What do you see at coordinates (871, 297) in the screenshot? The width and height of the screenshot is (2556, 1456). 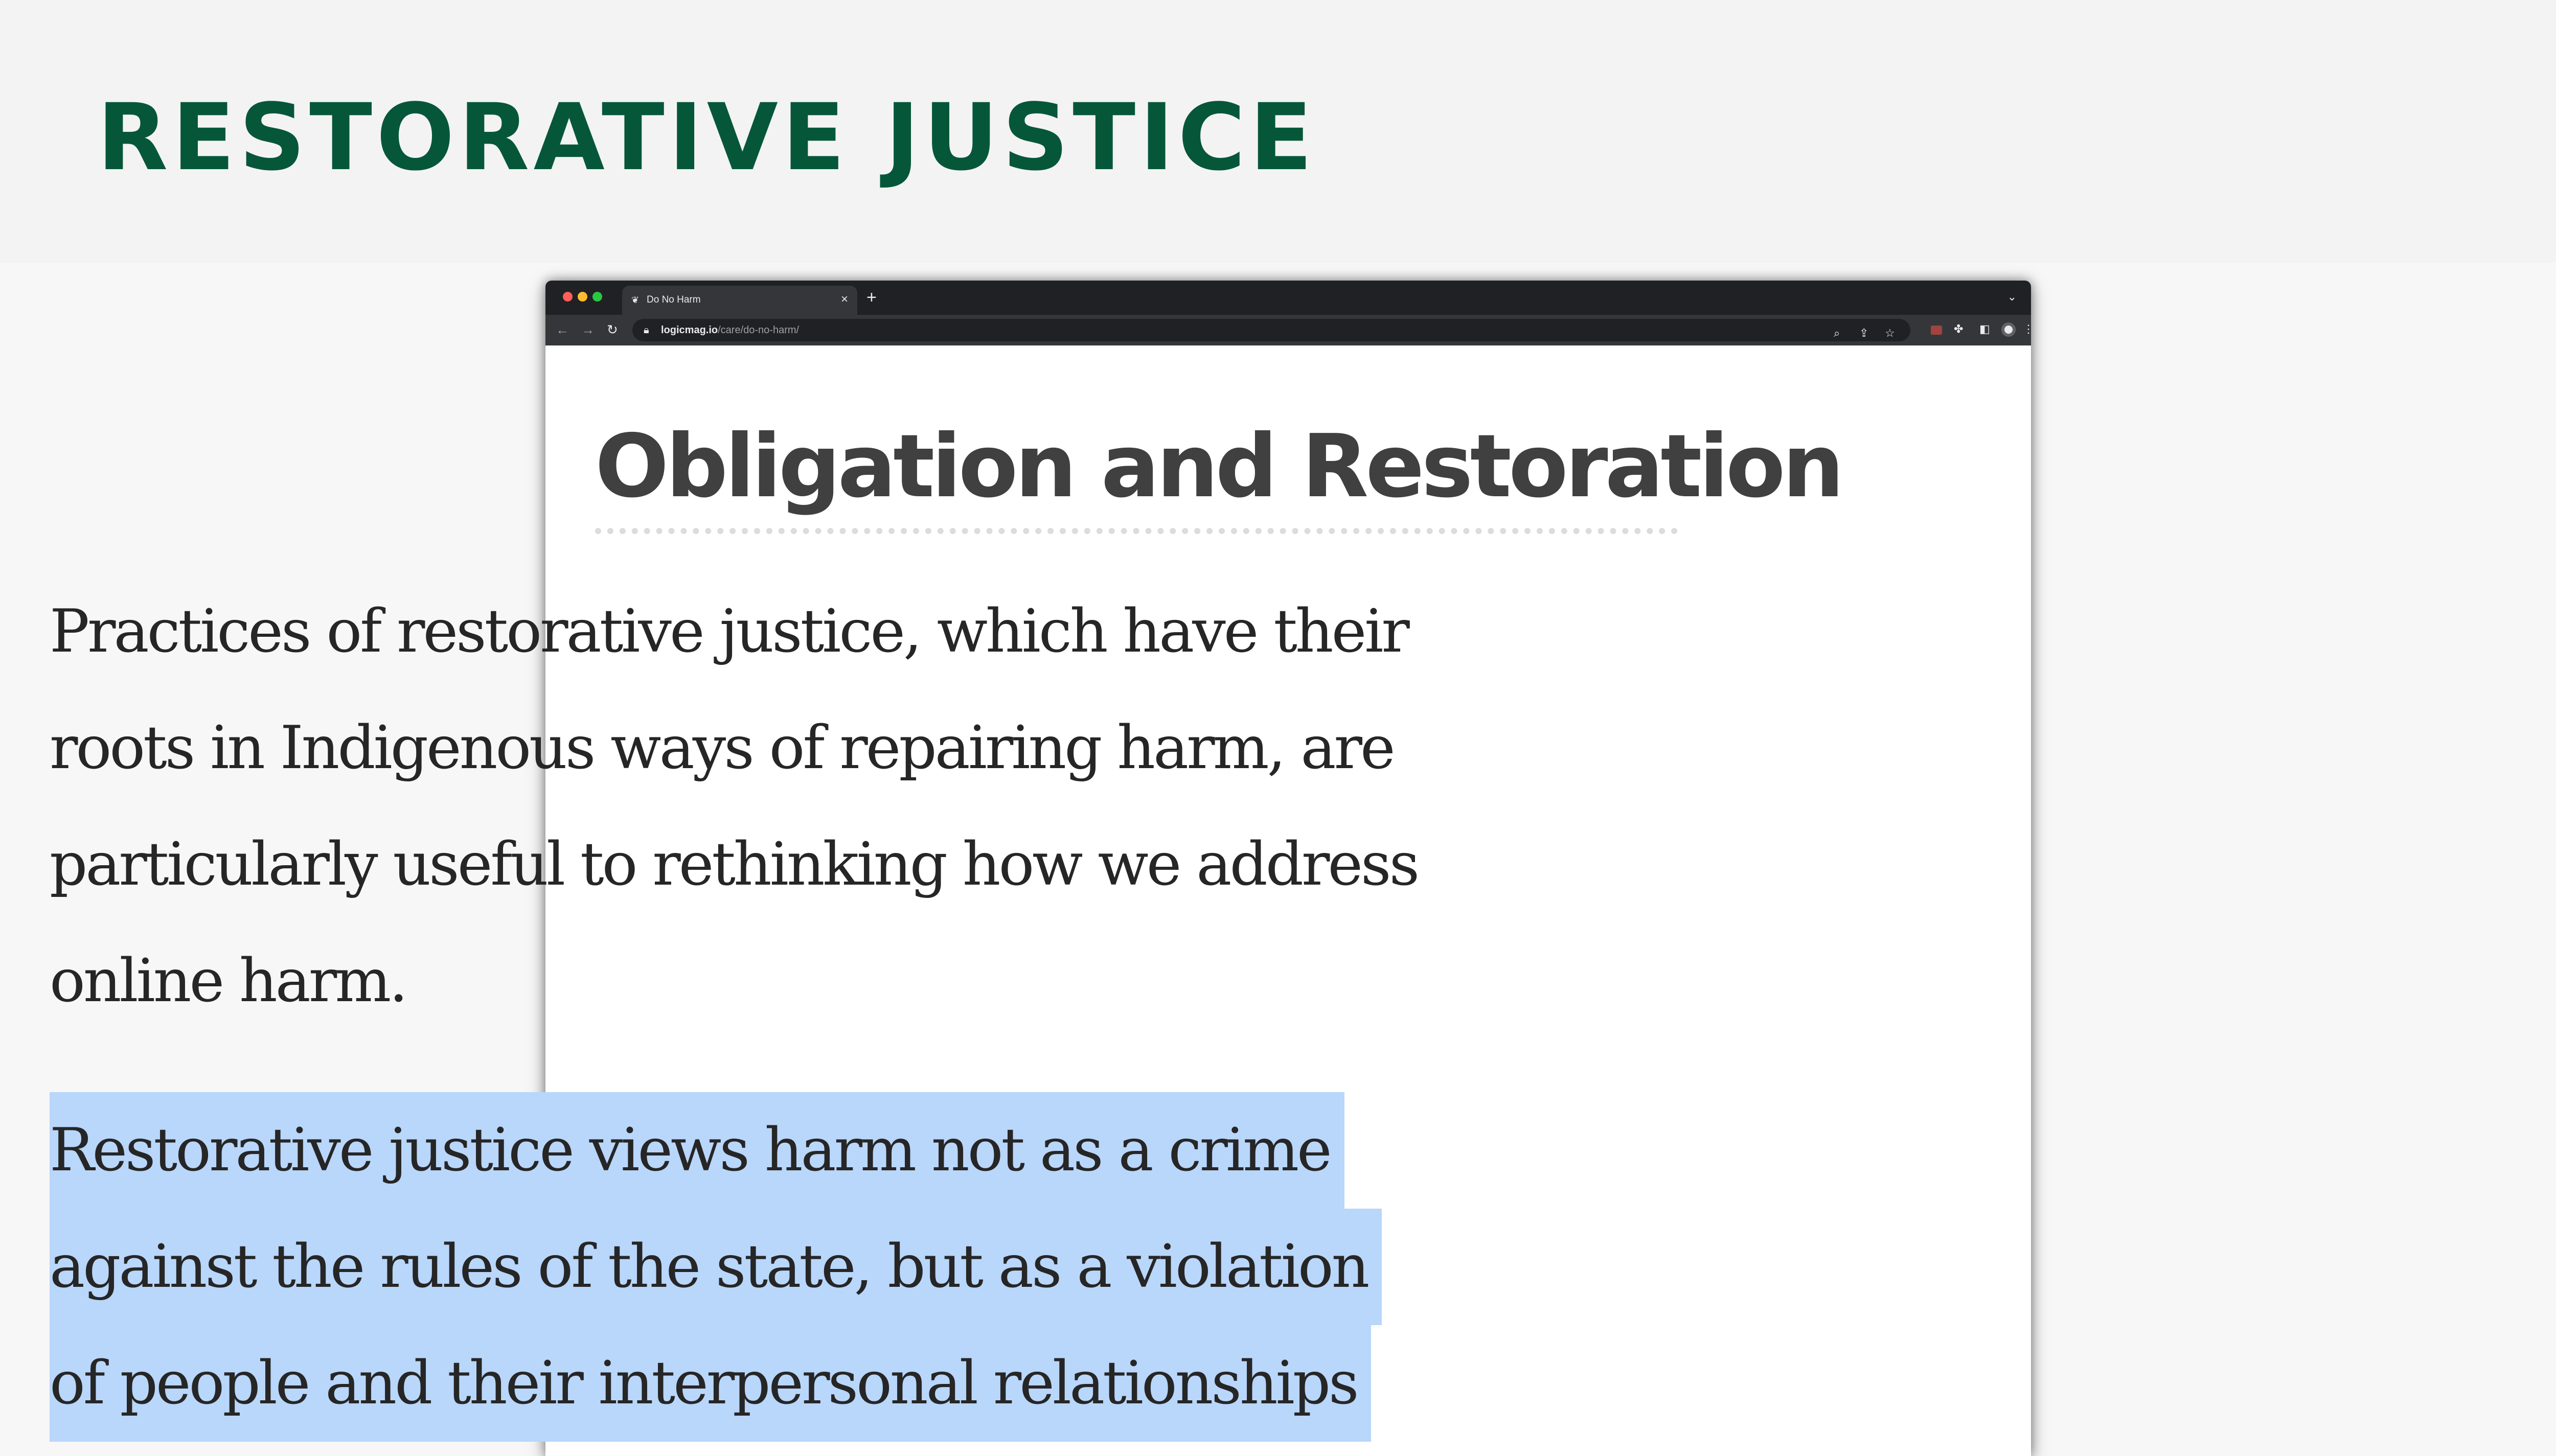 I see `new-tab-button: +` at bounding box center [871, 297].